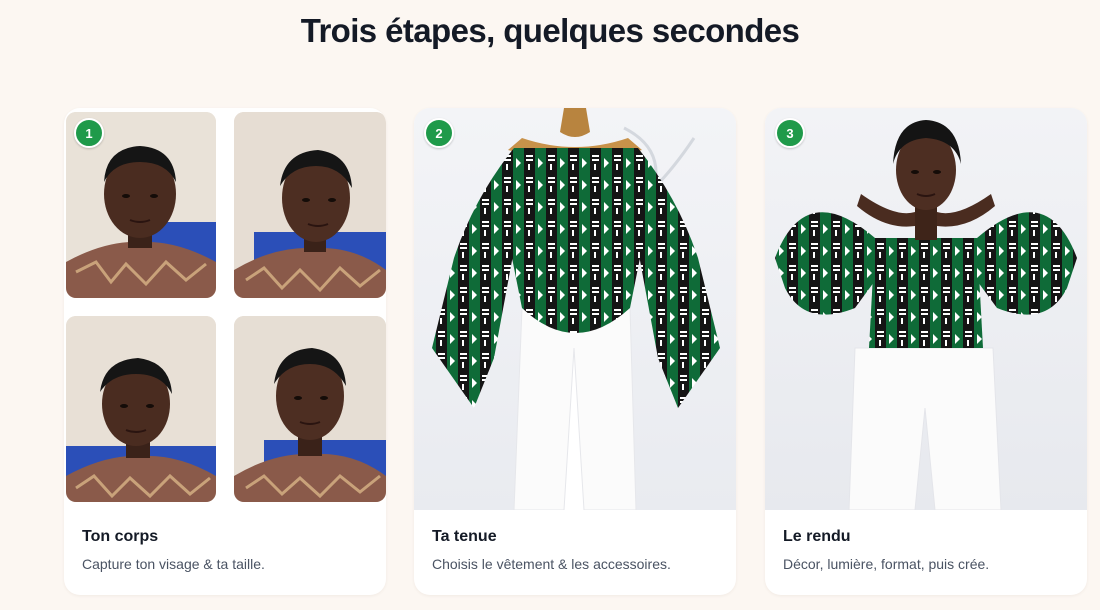  I want to click on step-description: Choisis le vêtement & les accessoires., so click(551, 564).